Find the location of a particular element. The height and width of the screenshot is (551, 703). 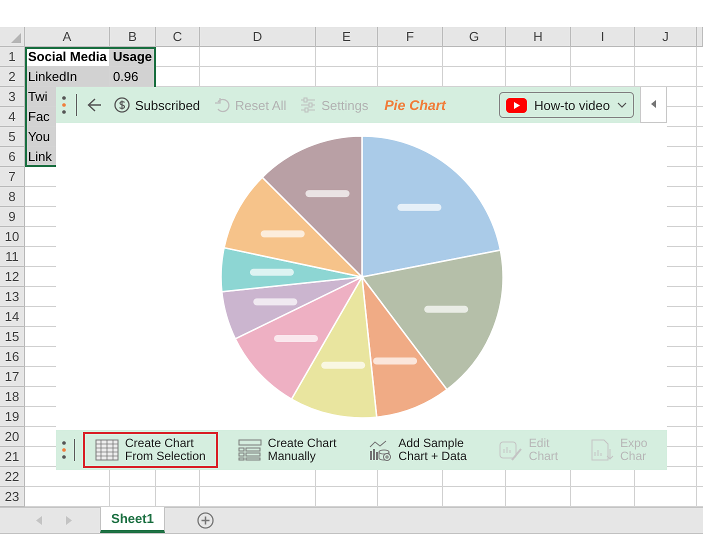

column-header: J is located at coordinates (666, 37).